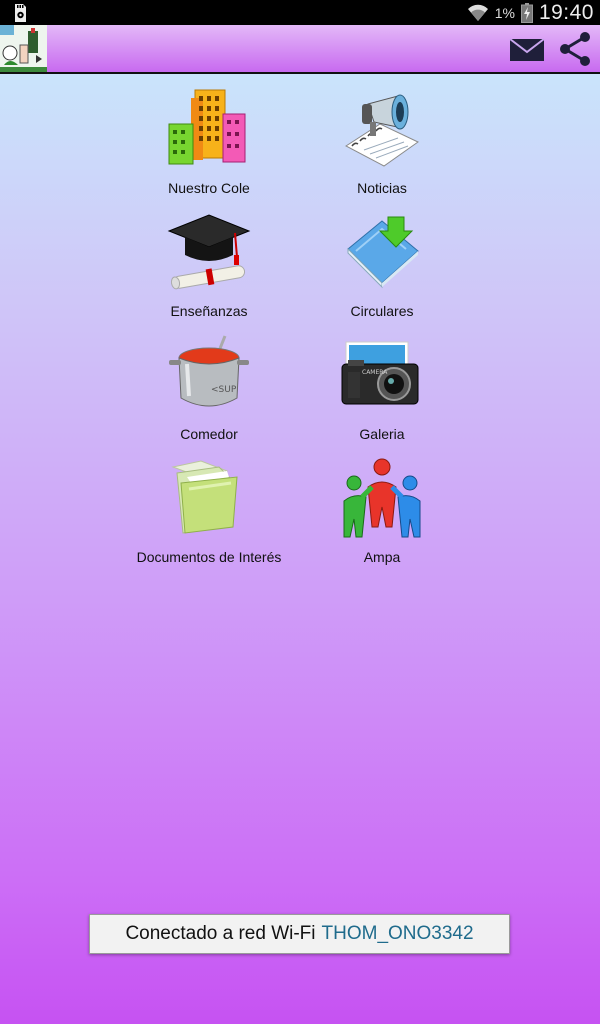 This screenshot has width=600, height=1024. Describe the element at coordinates (526, 12) in the screenshot. I see `battery-charging-icon` at that location.